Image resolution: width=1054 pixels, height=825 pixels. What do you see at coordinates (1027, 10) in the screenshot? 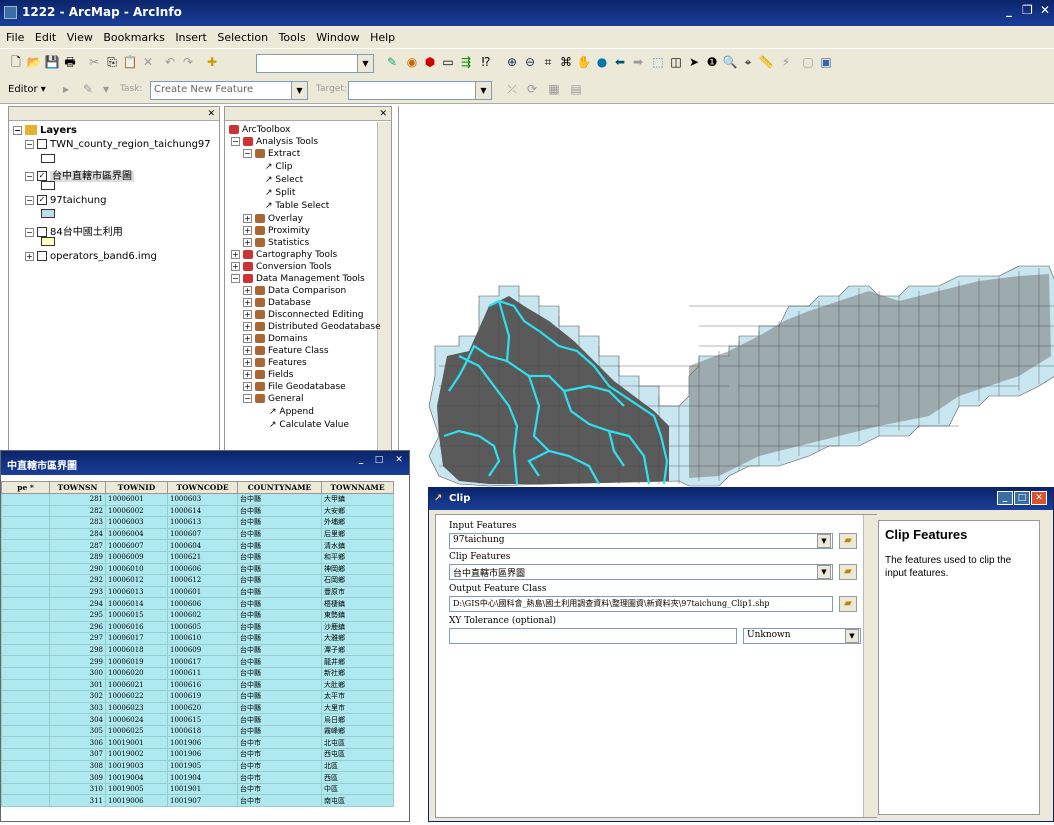
I see `restore-button: ❐` at bounding box center [1027, 10].